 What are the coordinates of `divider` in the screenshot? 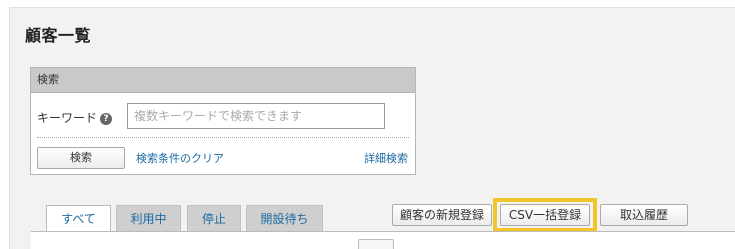 It's located at (223, 137).